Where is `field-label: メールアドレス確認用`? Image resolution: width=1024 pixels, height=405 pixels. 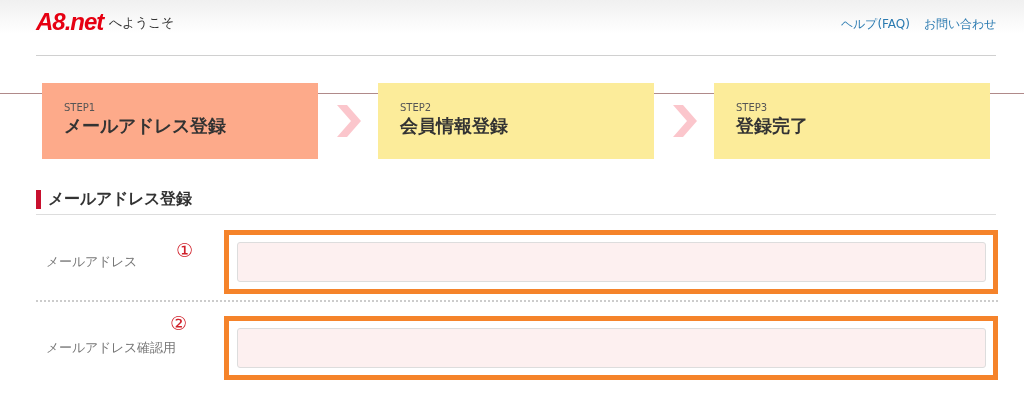
field-label: メールアドレス確認用 is located at coordinates (111, 348).